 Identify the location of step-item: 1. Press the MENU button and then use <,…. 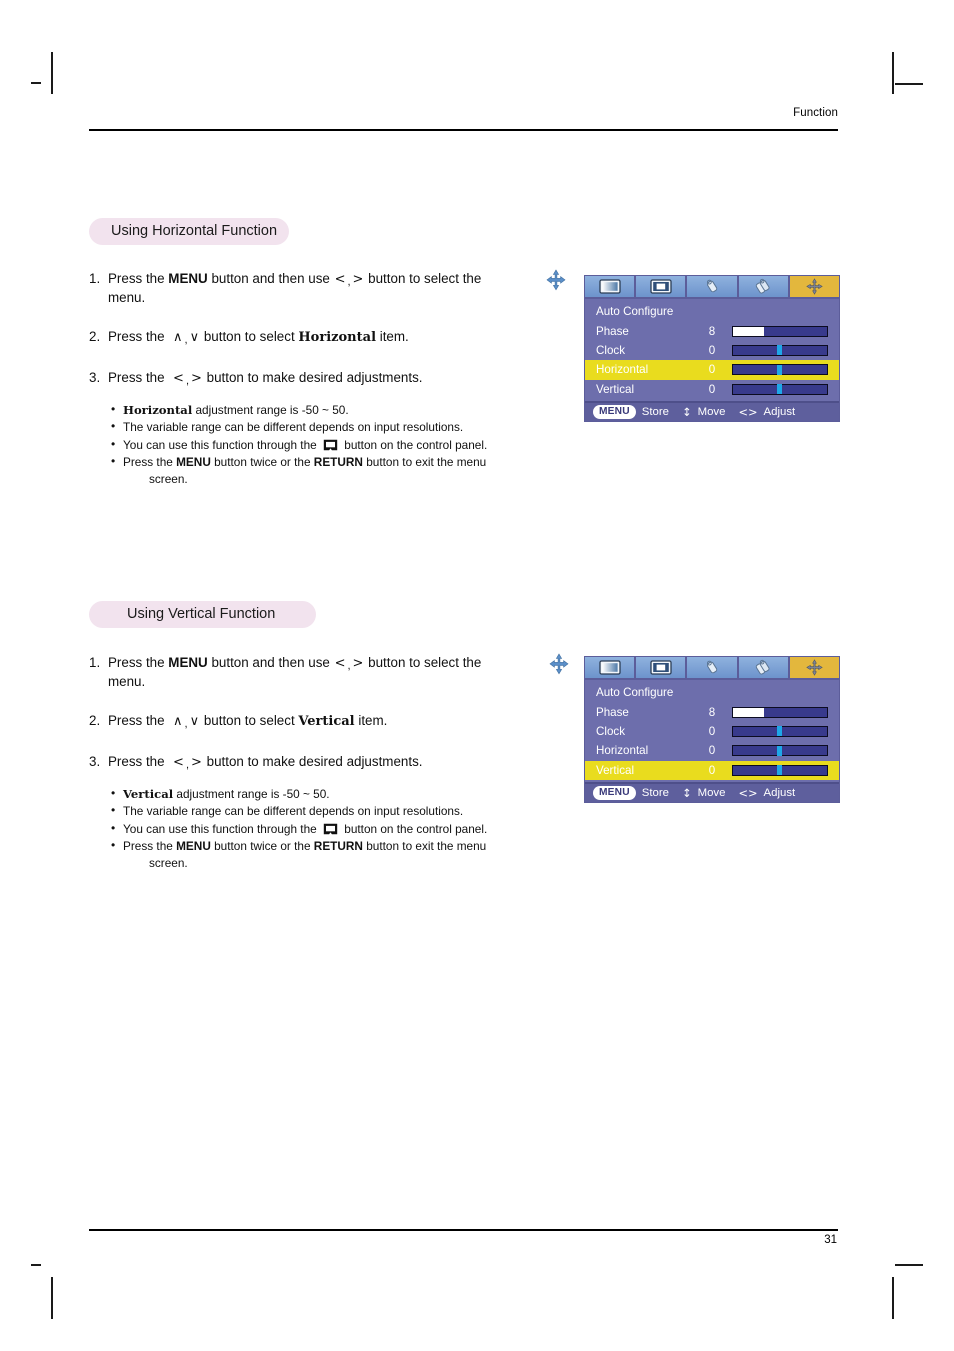
(334, 672).